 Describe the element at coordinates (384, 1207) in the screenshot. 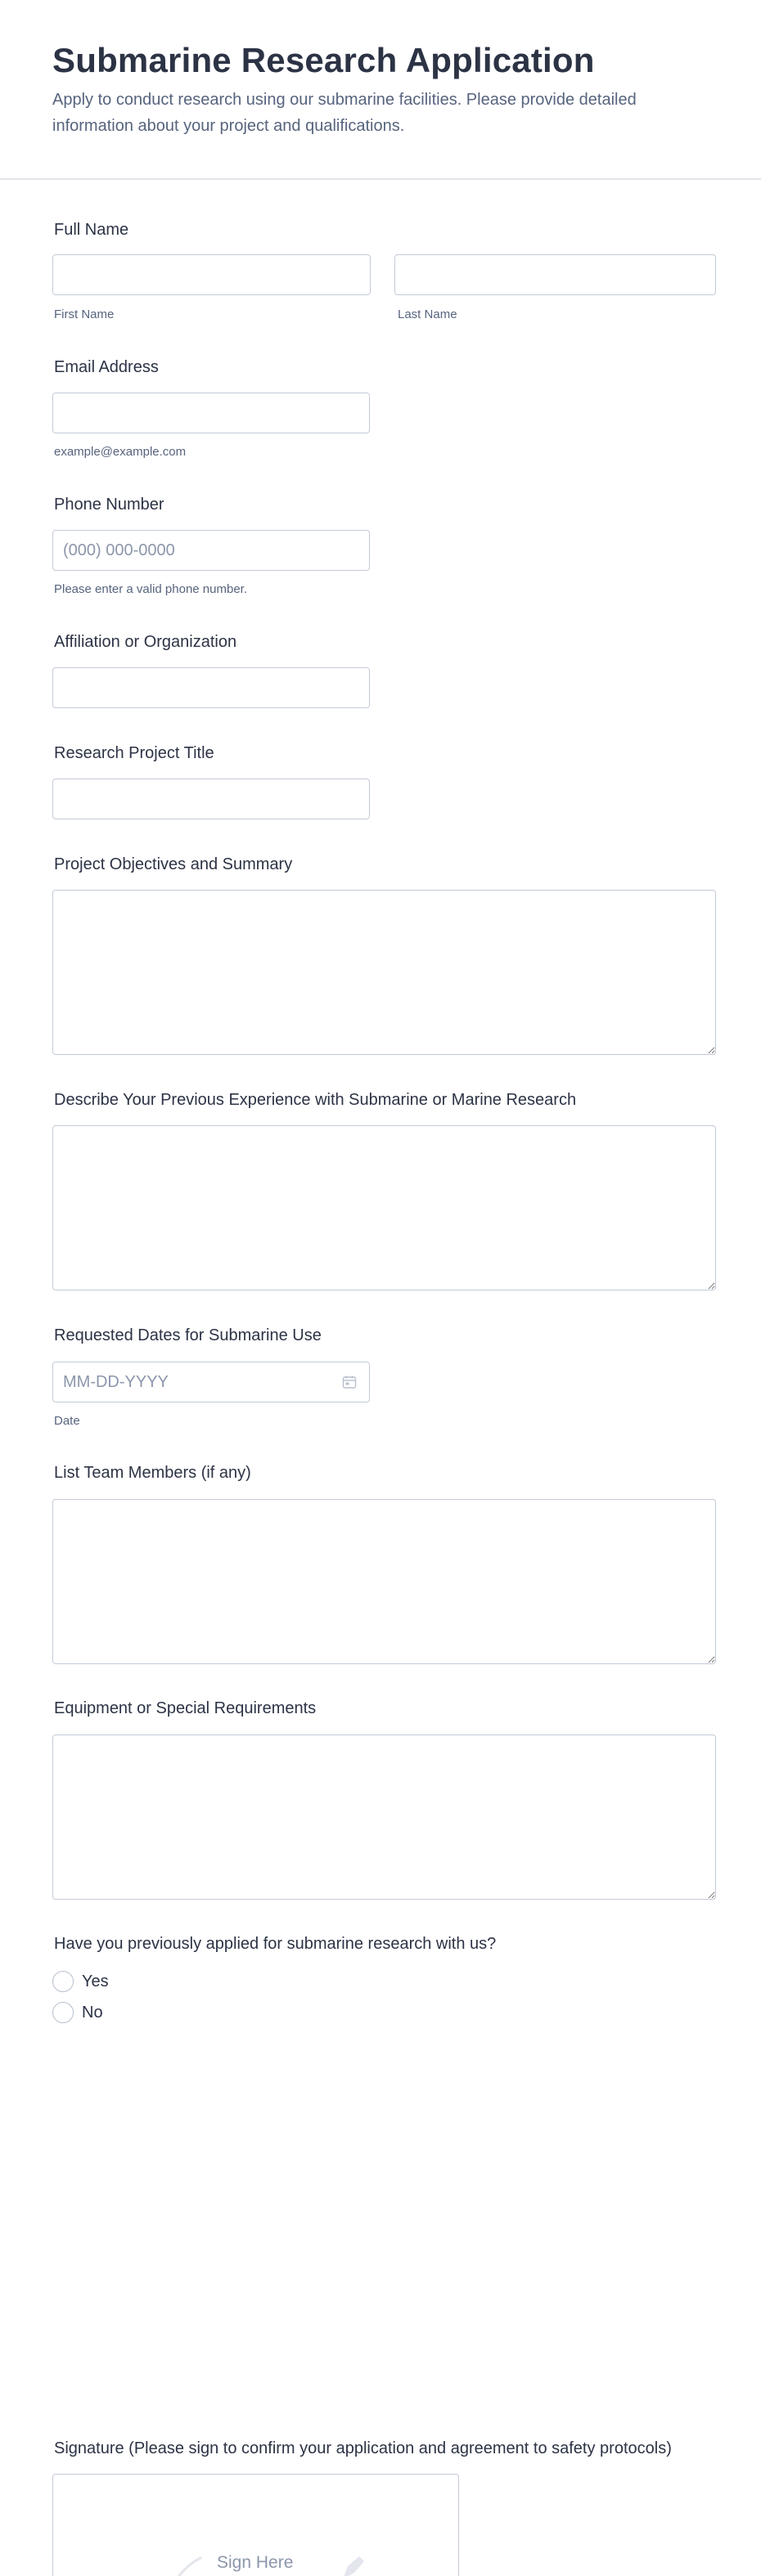

I see `experience-textarea` at that location.